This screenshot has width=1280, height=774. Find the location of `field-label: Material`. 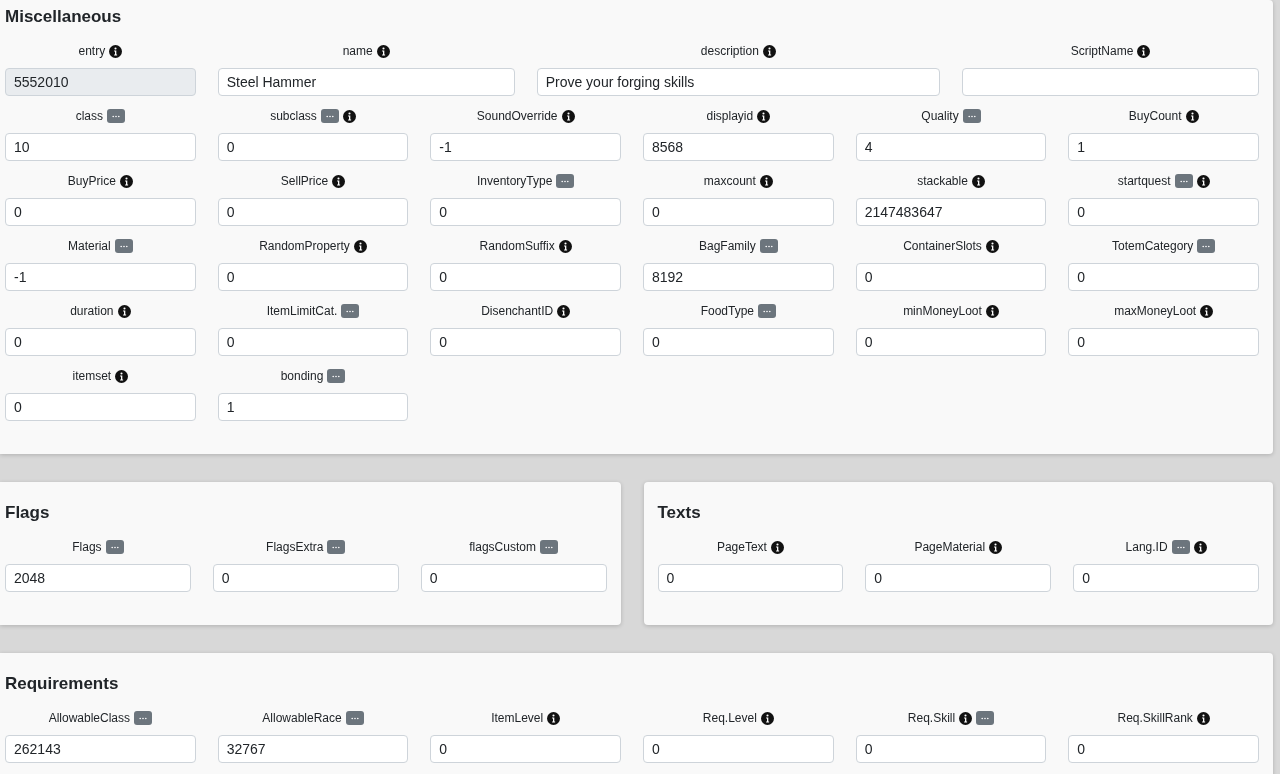

field-label: Material is located at coordinates (89, 246).